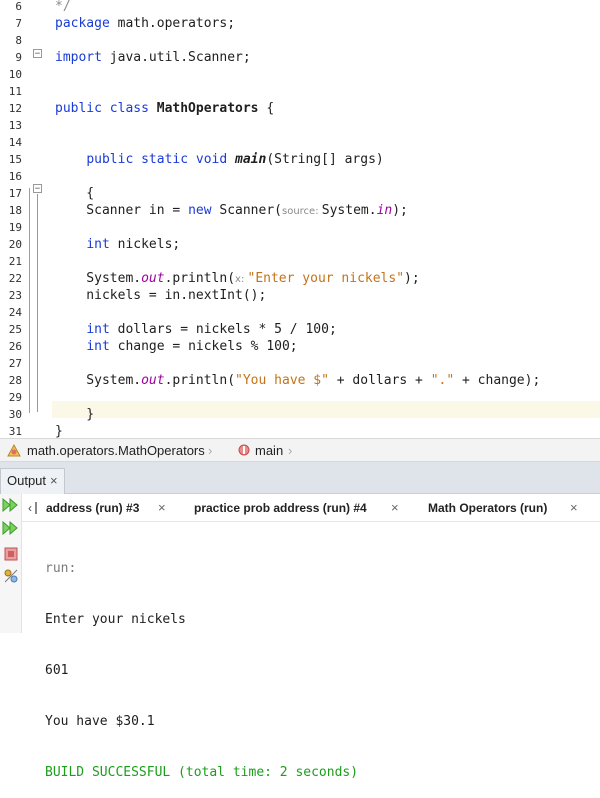  Describe the element at coordinates (280, 508) in the screenshot. I see `run-tab-practice-4: practice prob address (run) #4` at that location.